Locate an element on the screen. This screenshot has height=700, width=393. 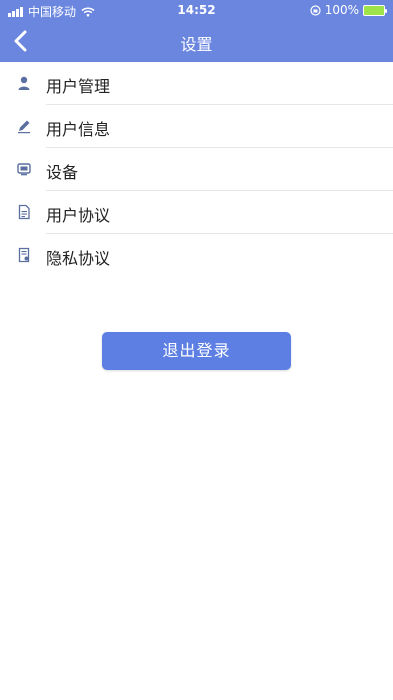
nav-bar: 设置 is located at coordinates (196, 41).